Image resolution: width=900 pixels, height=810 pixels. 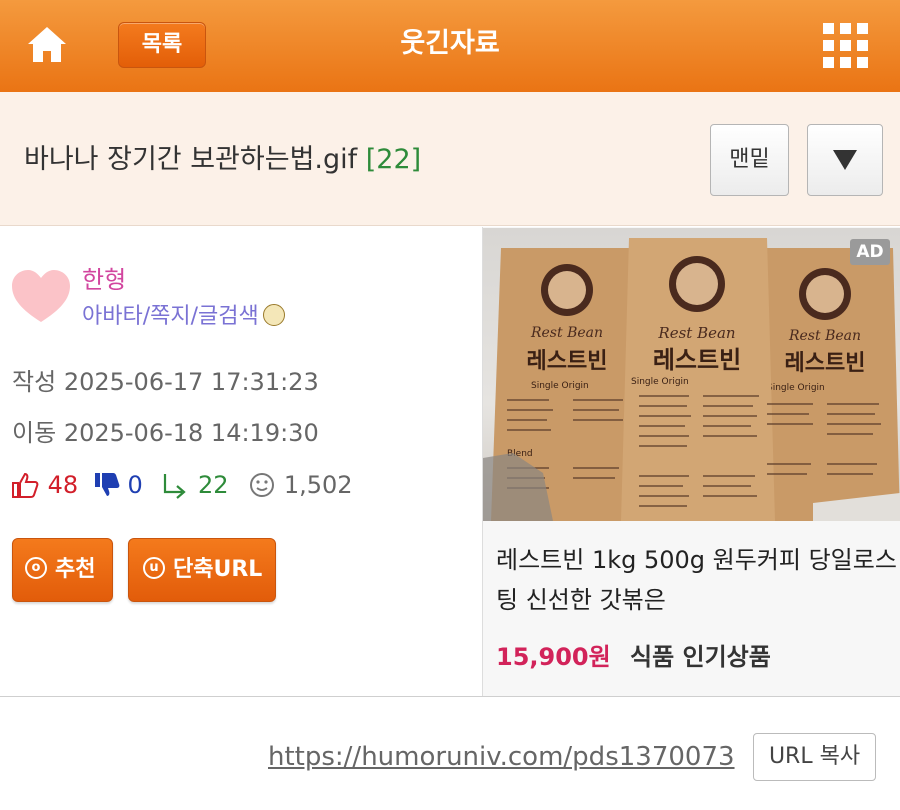 What do you see at coordinates (796, 388) in the screenshot?
I see `bag-right-label1: Single Origin` at bounding box center [796, 388].